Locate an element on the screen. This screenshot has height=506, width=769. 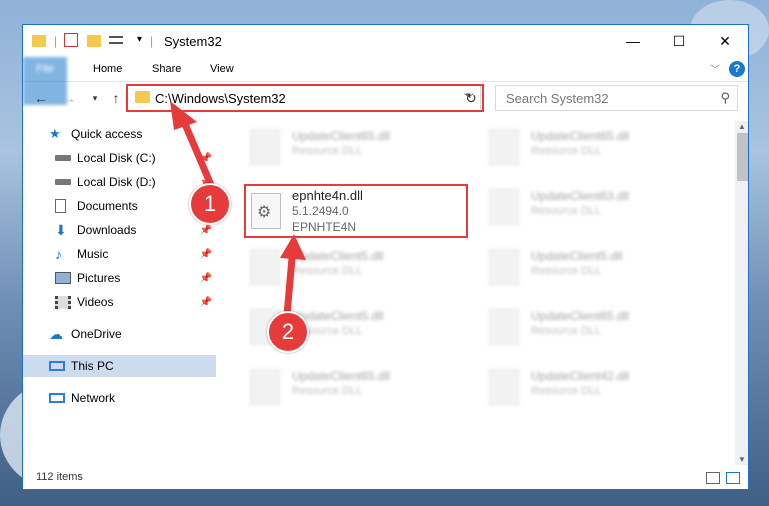
list-item: UpdateClient42.dll Resource DLL is located at coordinates (598, 387).